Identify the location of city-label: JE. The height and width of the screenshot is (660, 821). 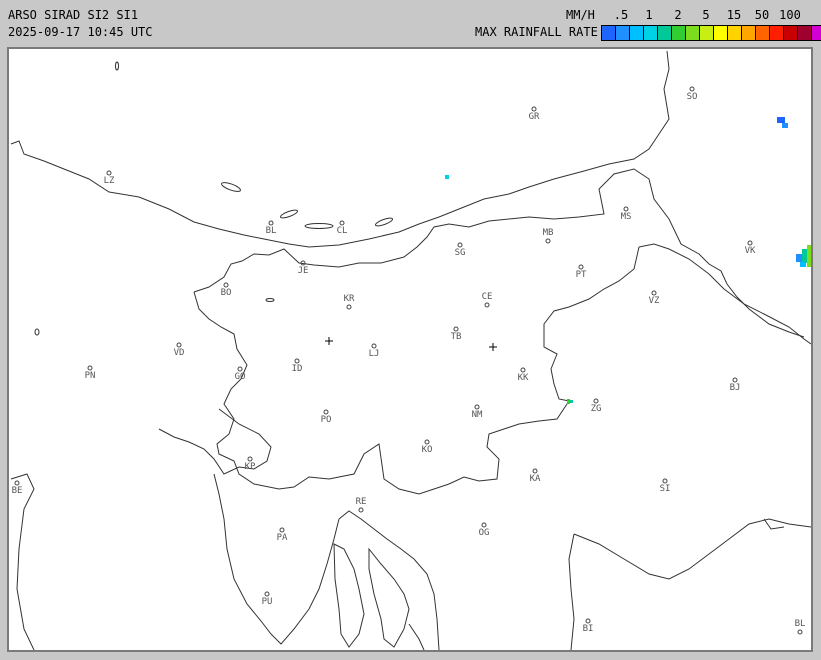
(303, 271).